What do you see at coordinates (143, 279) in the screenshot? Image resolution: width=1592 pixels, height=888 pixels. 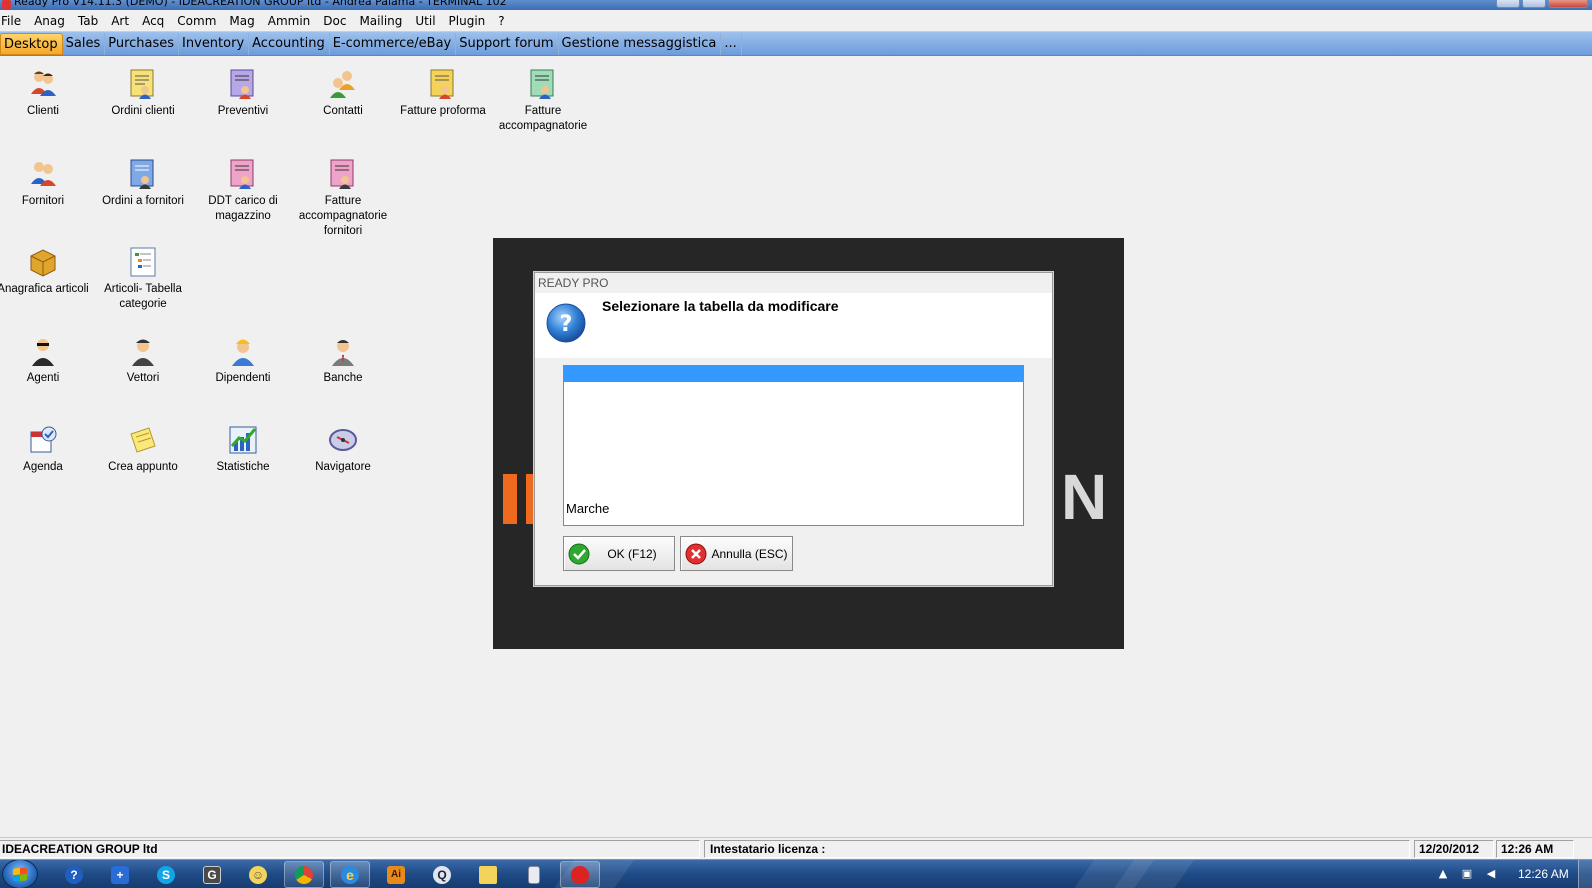 I see `desktop-icon-articoli-tabella-categorie: Articoli- Tabella categorie` at bounding box center [143, 279].